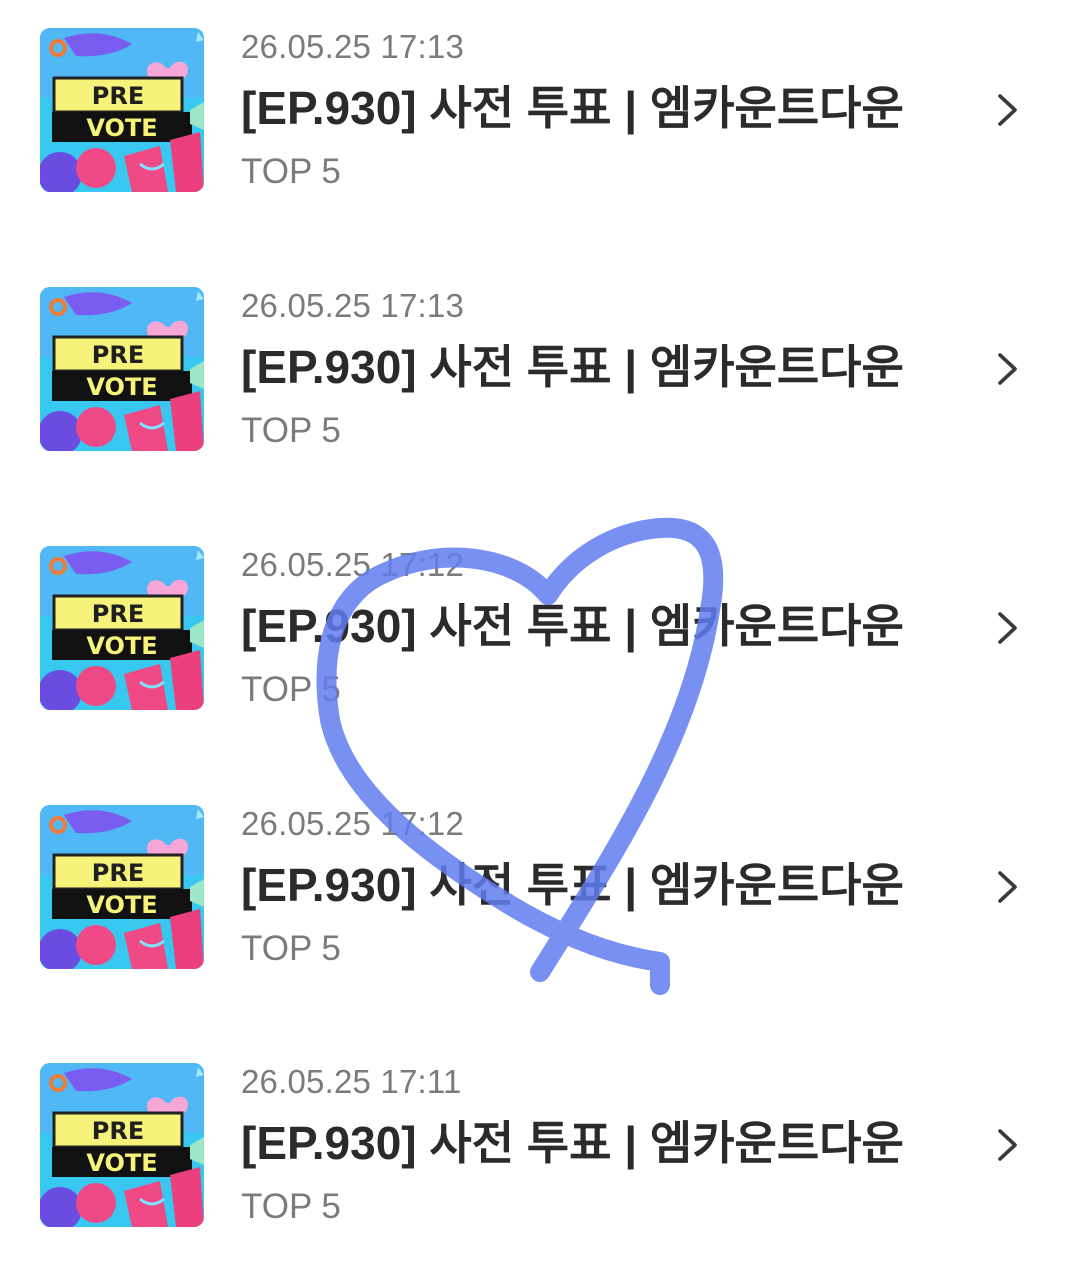 The width and height of the screenshot is (1085, 1277). What do you see at coordinates (351, 1081) in the screenshot?
I see `item-date: 26.05.25 17:11` at bounding box center [351, 1081].